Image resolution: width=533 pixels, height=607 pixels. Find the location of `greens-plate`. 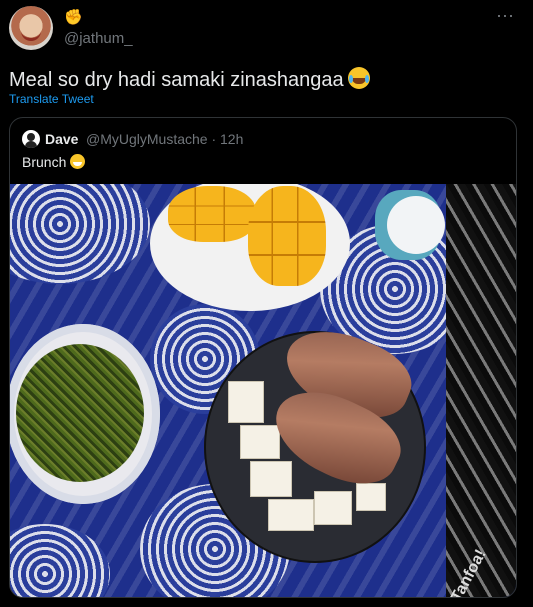

greens-plate is located at coordinates (85, 414).